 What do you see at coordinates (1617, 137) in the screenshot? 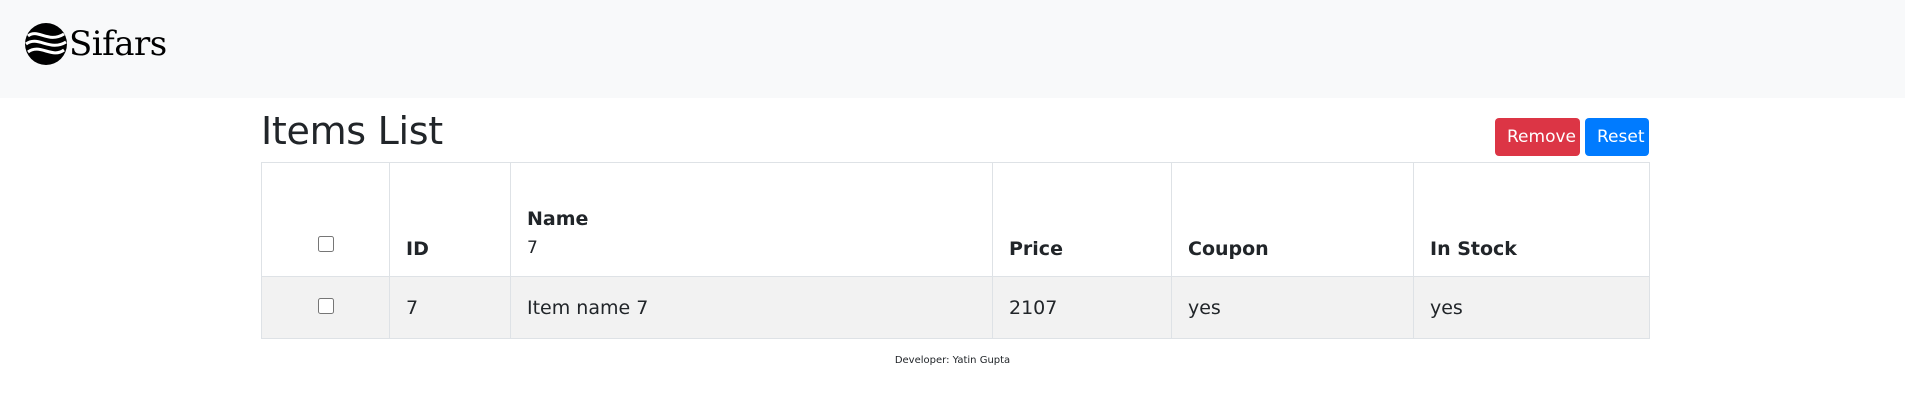
I see `reset-button: Reset` at bounding box center [1617, 137].